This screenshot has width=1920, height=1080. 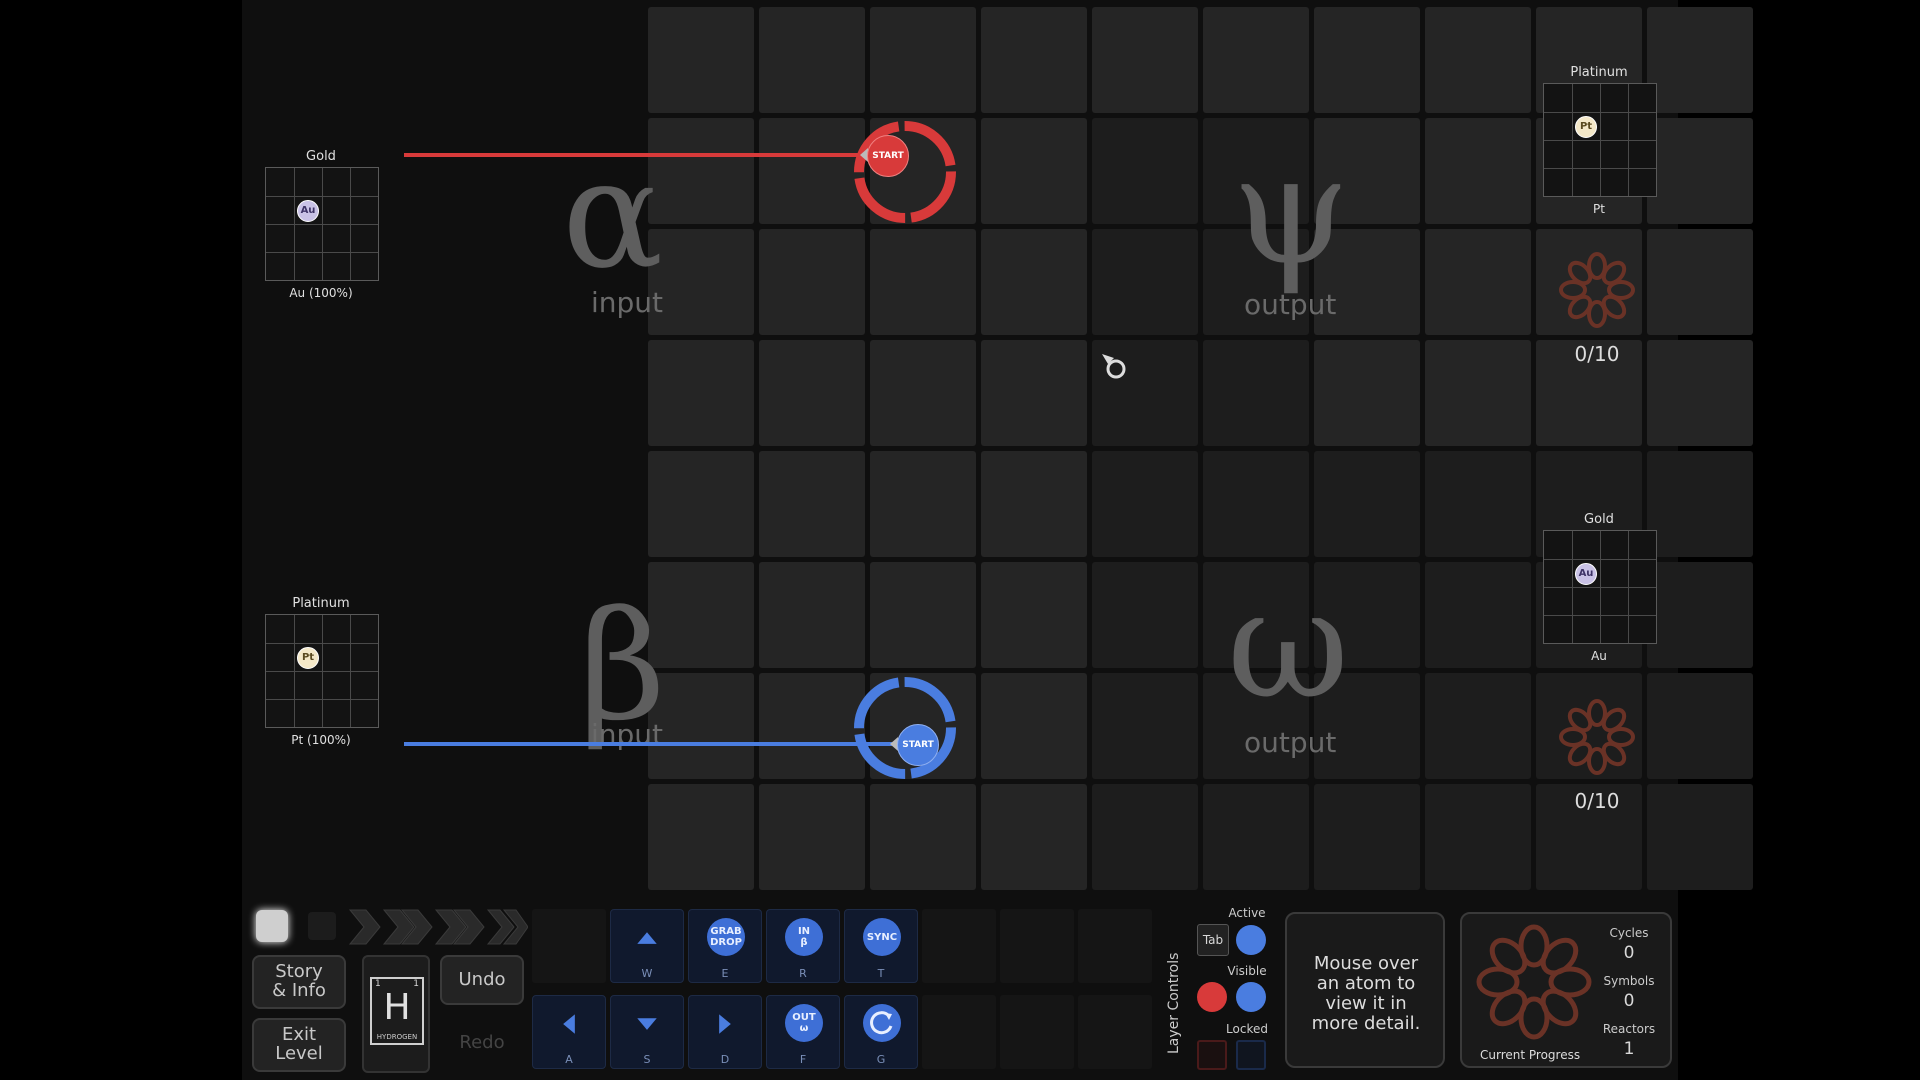 What do you see at coordinates (1247, 971) in the screenshot?
I see `visible-label: Visible` at bounding box center [1247, 971].